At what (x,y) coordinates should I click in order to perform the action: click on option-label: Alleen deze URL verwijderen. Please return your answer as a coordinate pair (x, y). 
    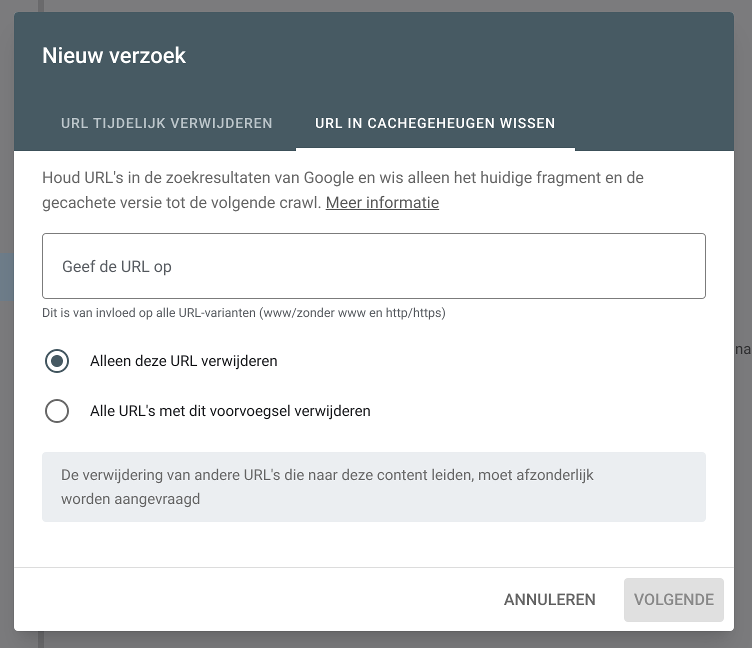
    Looking at the image, I should click on (184, 361).